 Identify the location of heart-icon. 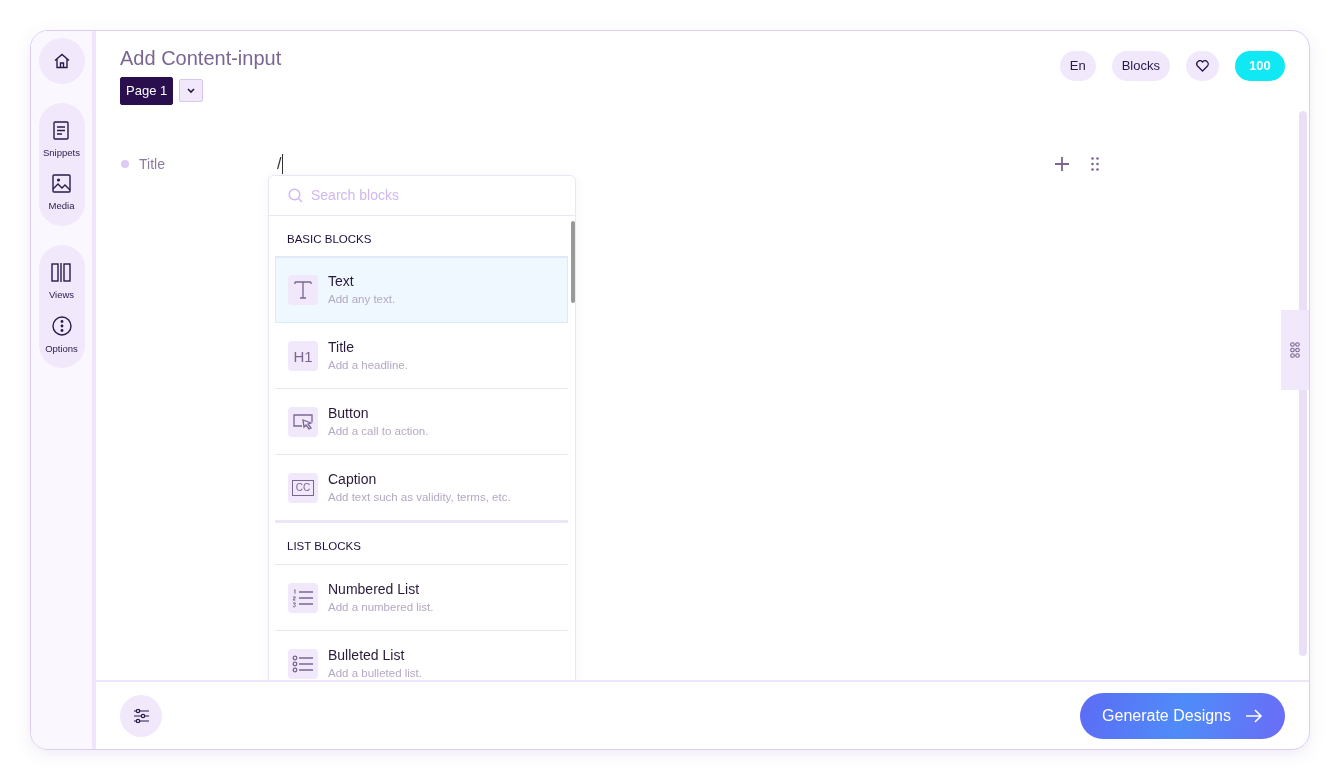
(1202, 66).